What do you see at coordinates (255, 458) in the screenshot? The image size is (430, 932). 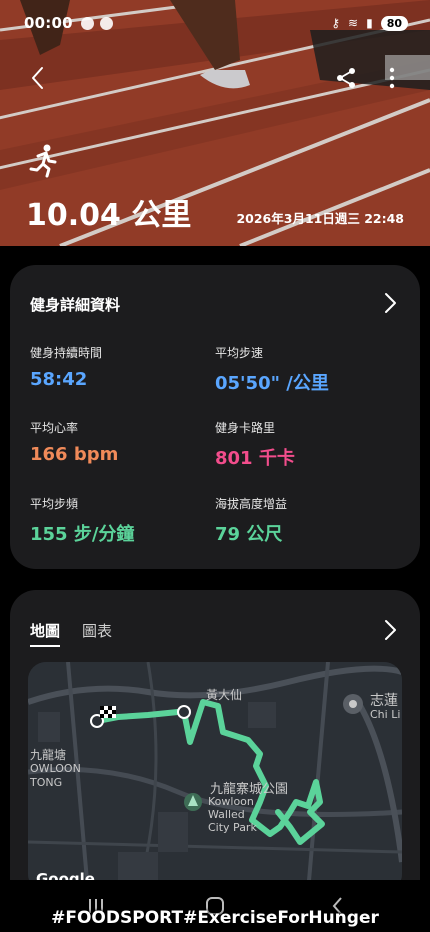 I see `stat-value: 801 千卡` at bounding box center [255, 458].